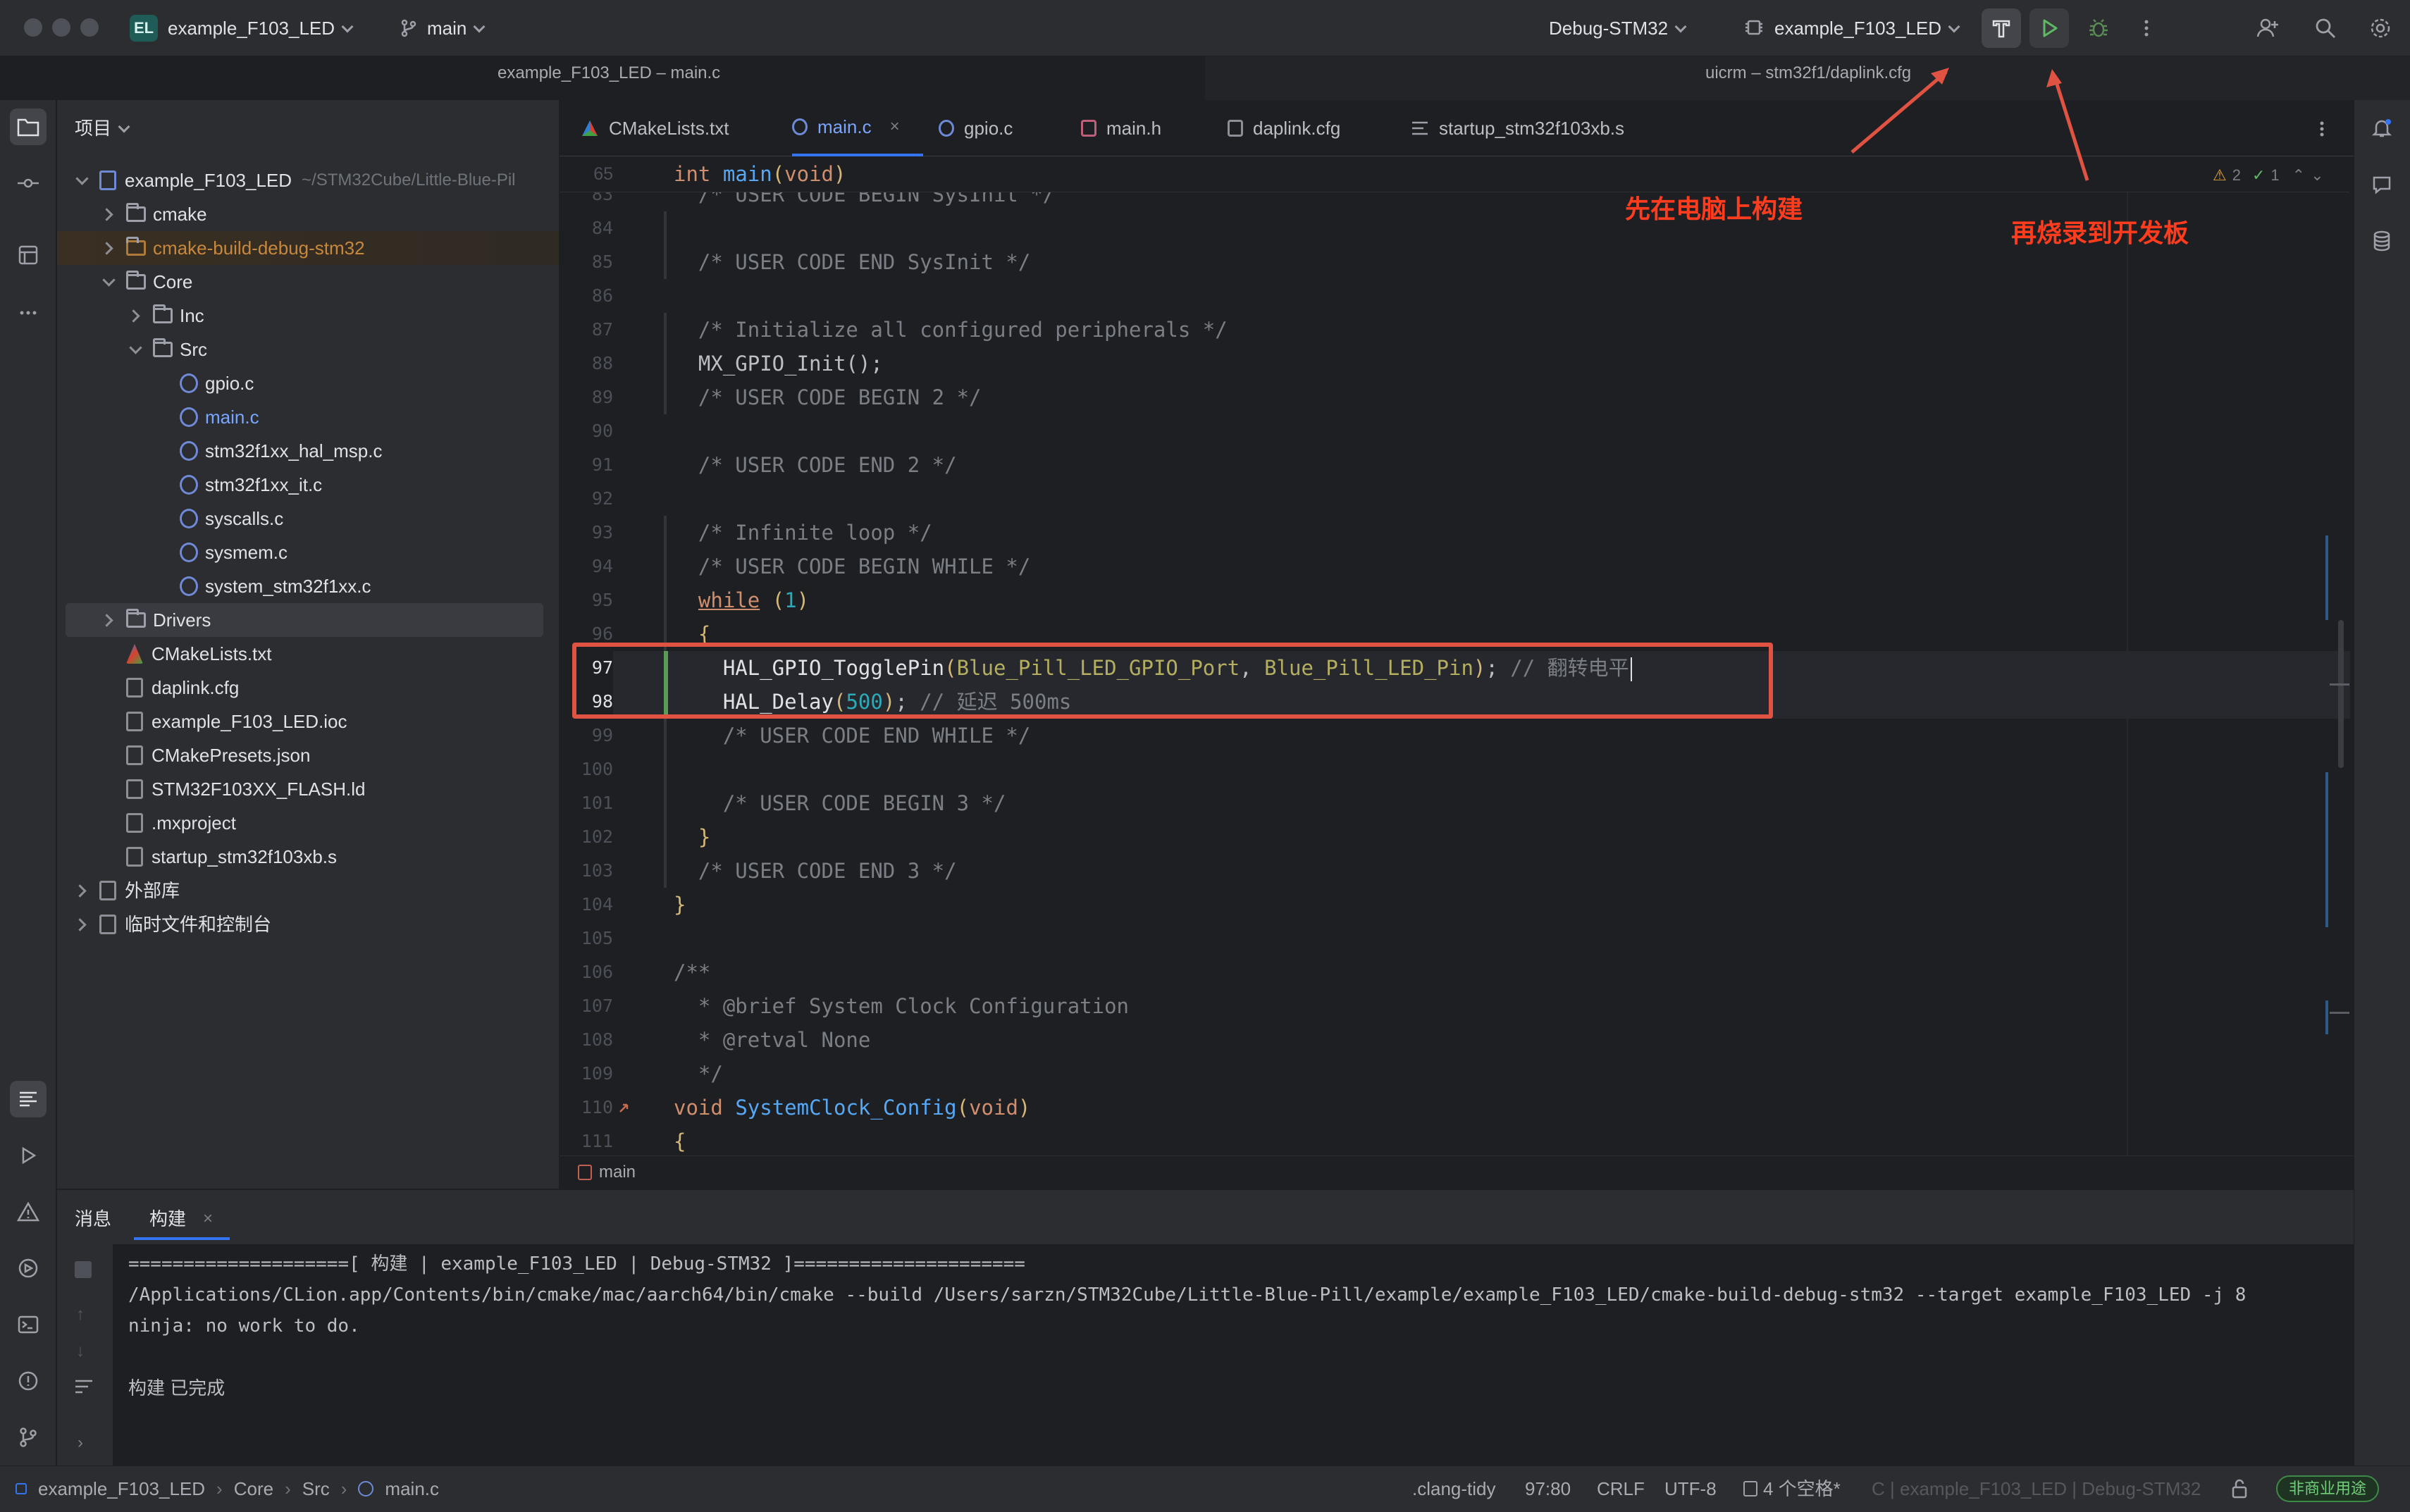 The width and height of the screenshot is (2410, 1512). I want to click on line-number: 102, so click(588, 837).